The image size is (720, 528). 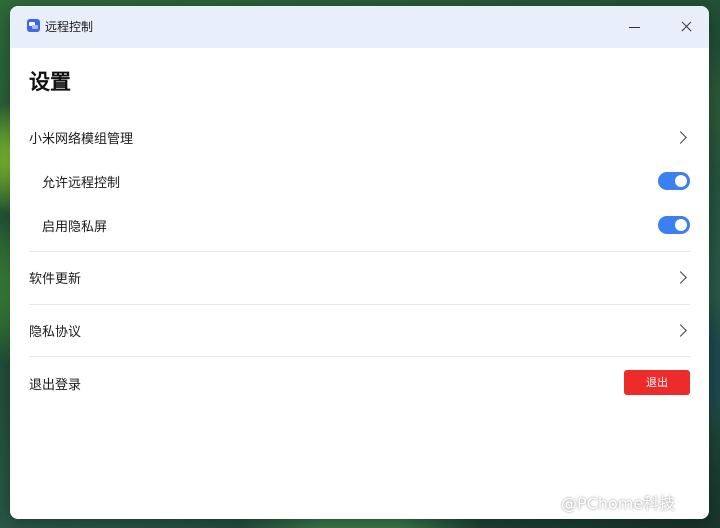 I want to click on allow-remote-control-row: 允许远程控制, so click(x=359, y=181).